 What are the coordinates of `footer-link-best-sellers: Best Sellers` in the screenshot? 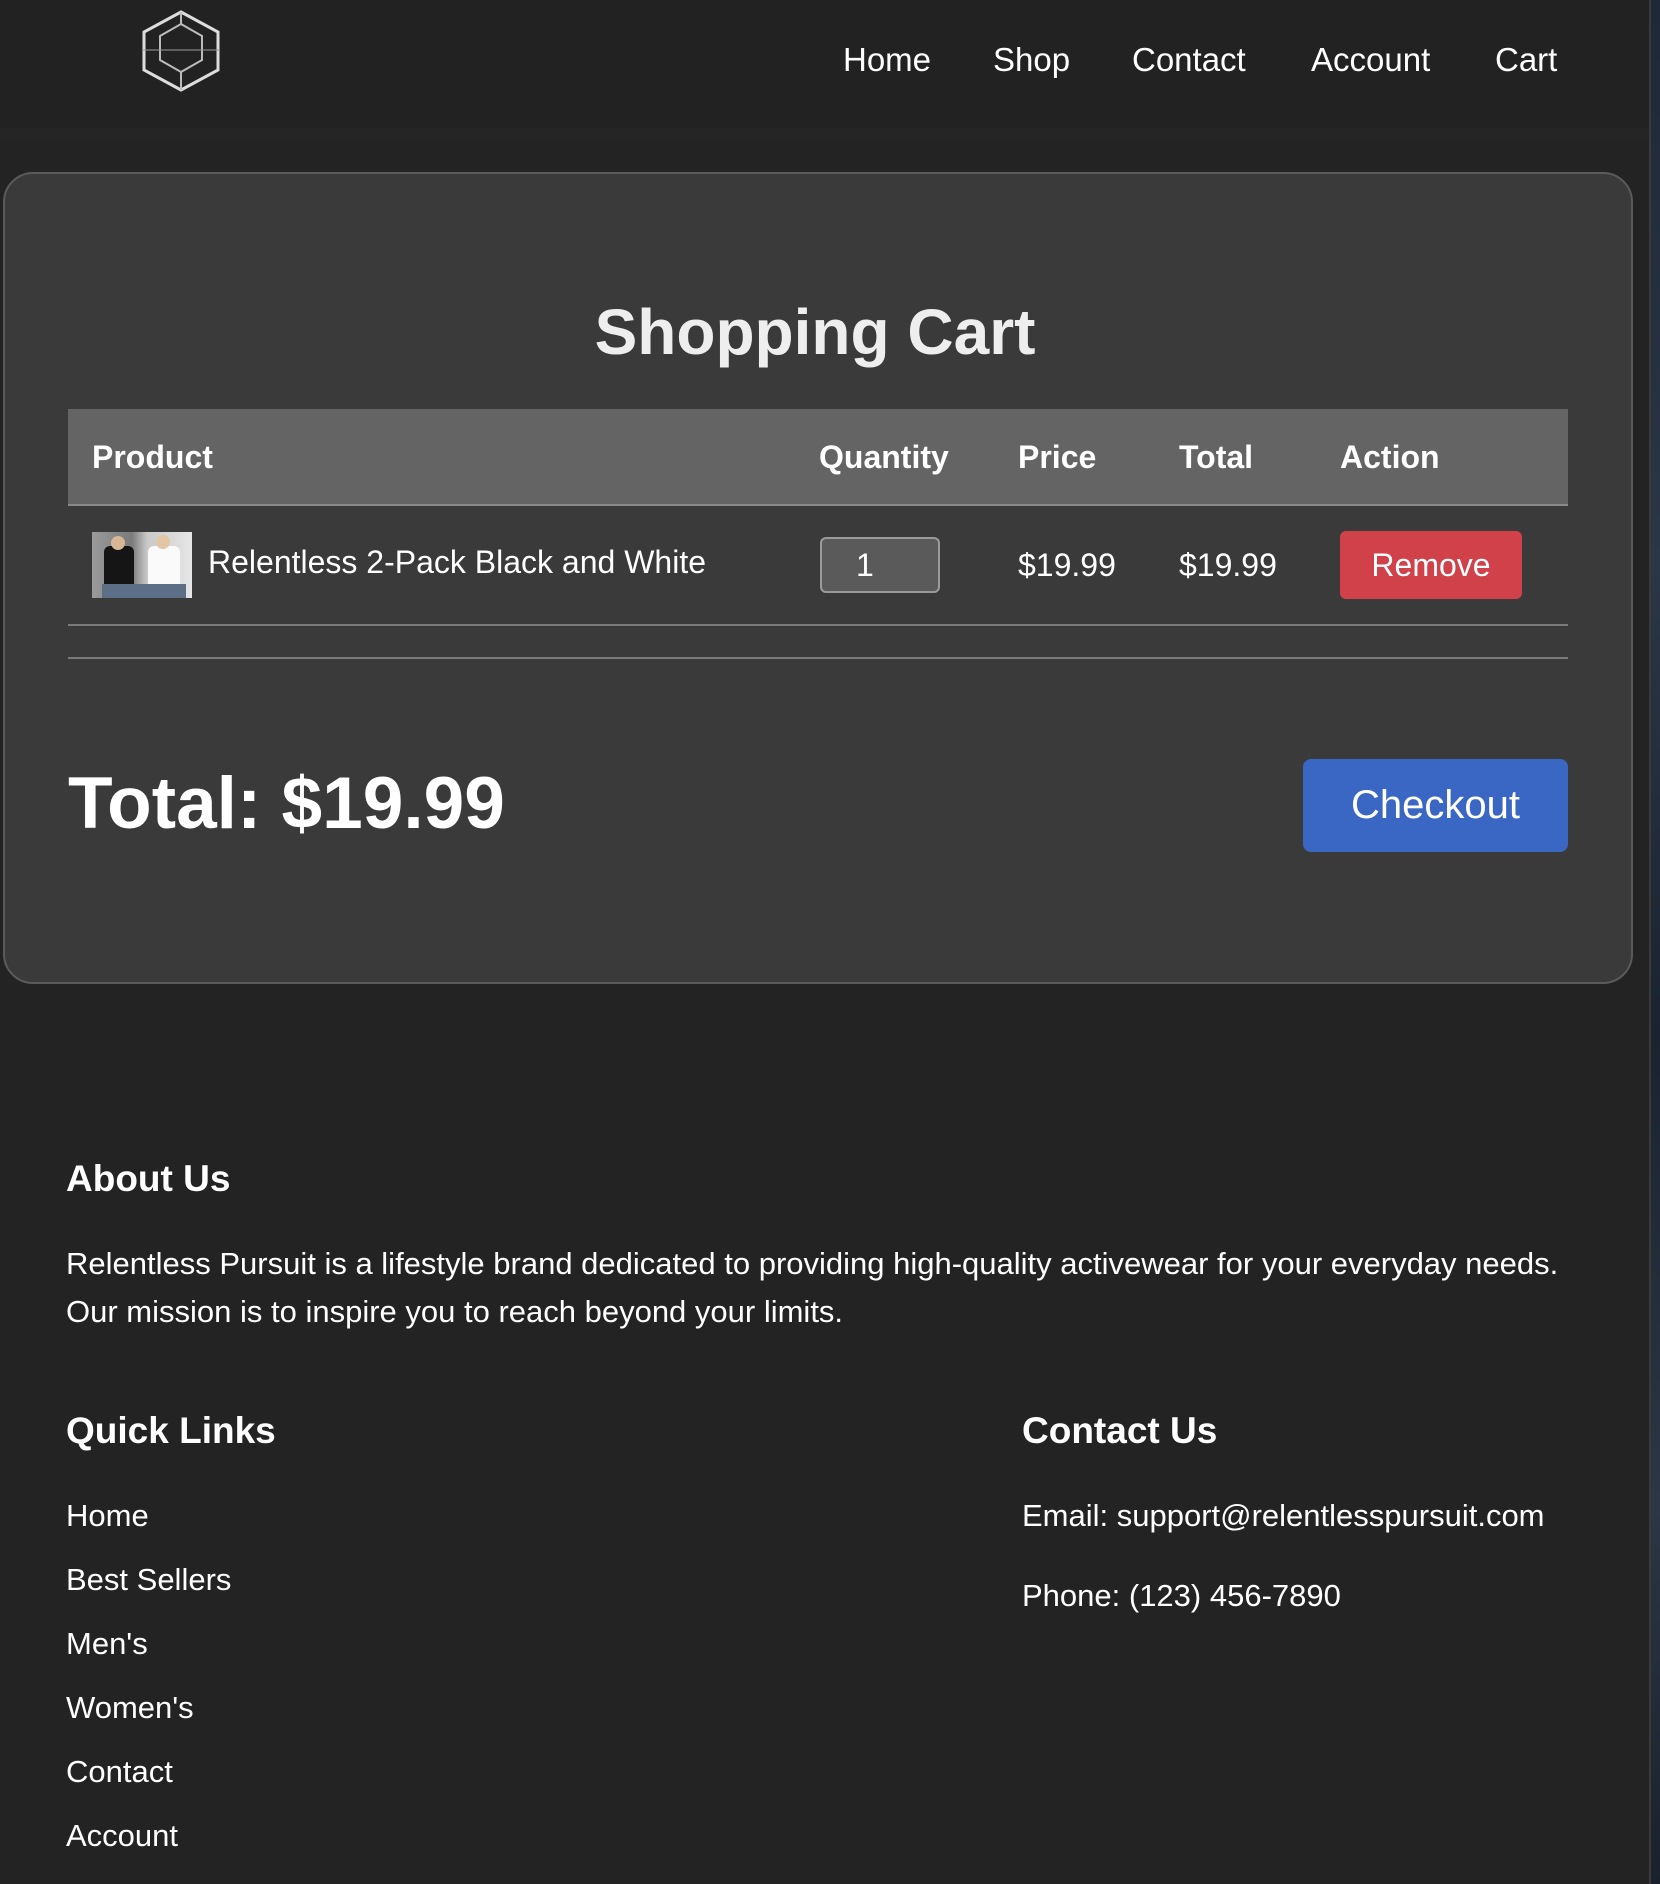 It's located at (148, 1580).